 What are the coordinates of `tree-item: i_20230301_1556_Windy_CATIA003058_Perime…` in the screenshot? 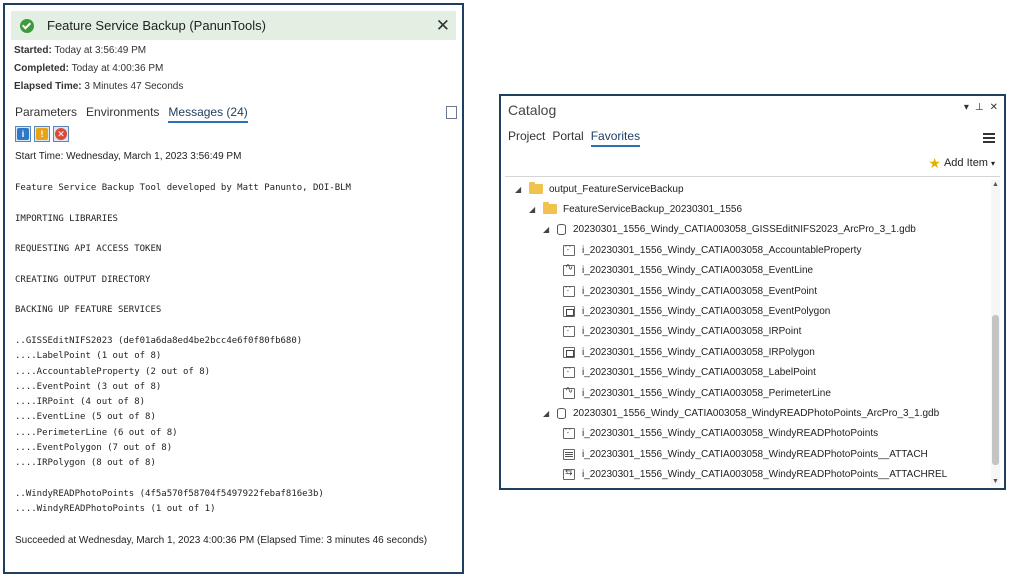 It's located at (697, 393).